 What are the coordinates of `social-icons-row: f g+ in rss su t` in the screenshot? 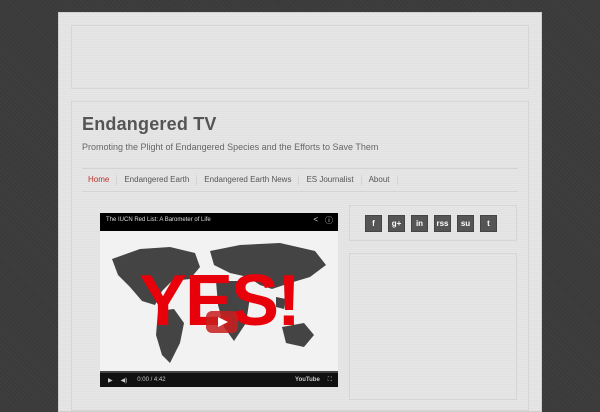 It's located at (431, 223).